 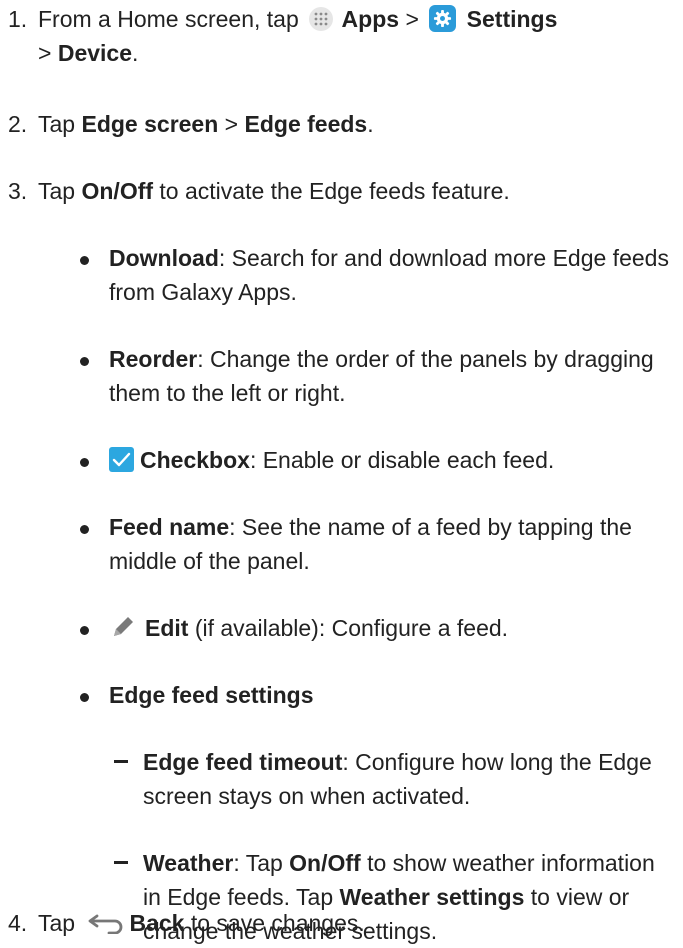 I want to click on bullet-desc: : Enable or disable each feed., so click(x=402, y=460).